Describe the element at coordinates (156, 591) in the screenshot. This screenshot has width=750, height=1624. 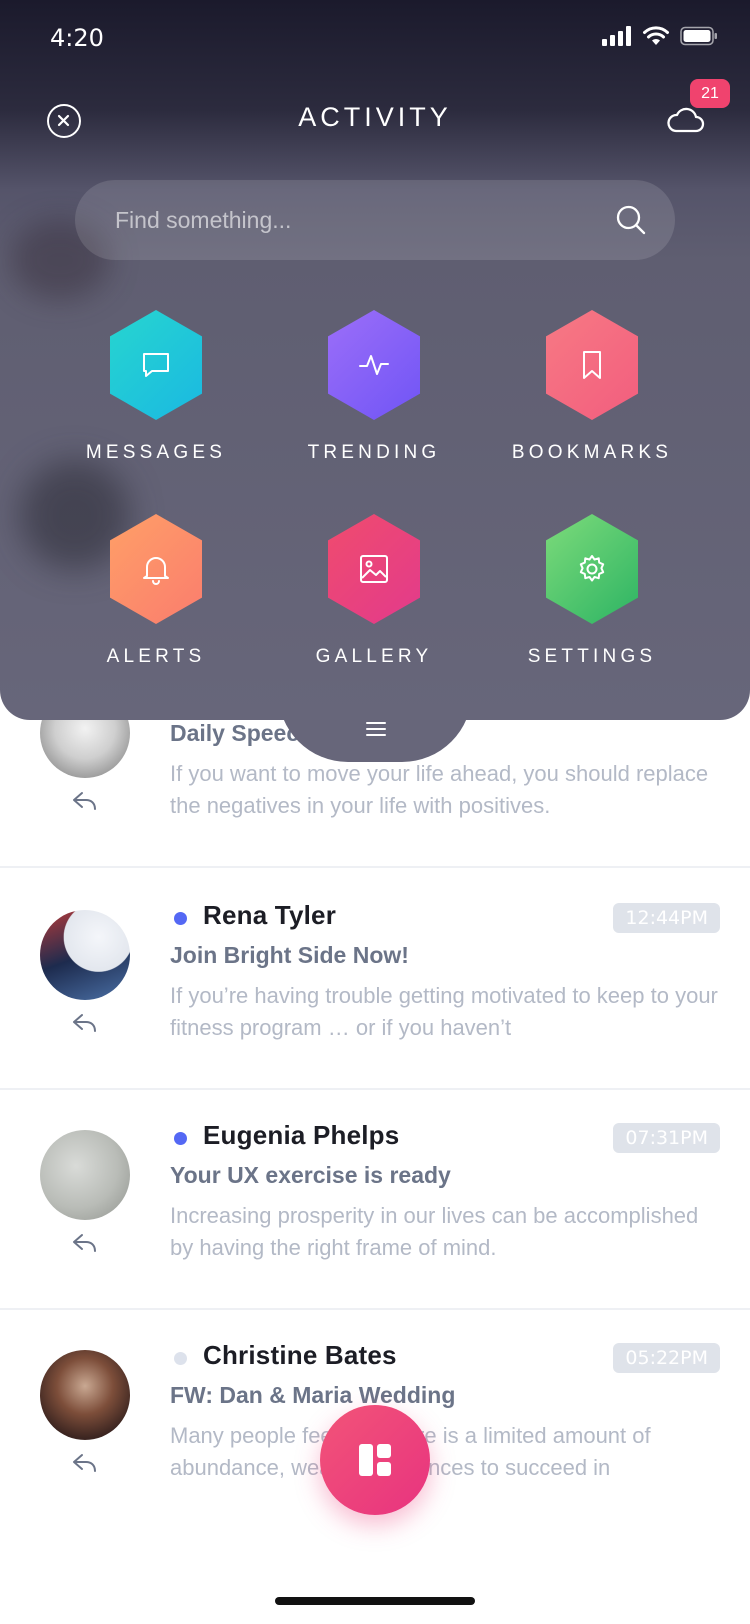
I see `menu-item-alerts: ALERTS` at that location.